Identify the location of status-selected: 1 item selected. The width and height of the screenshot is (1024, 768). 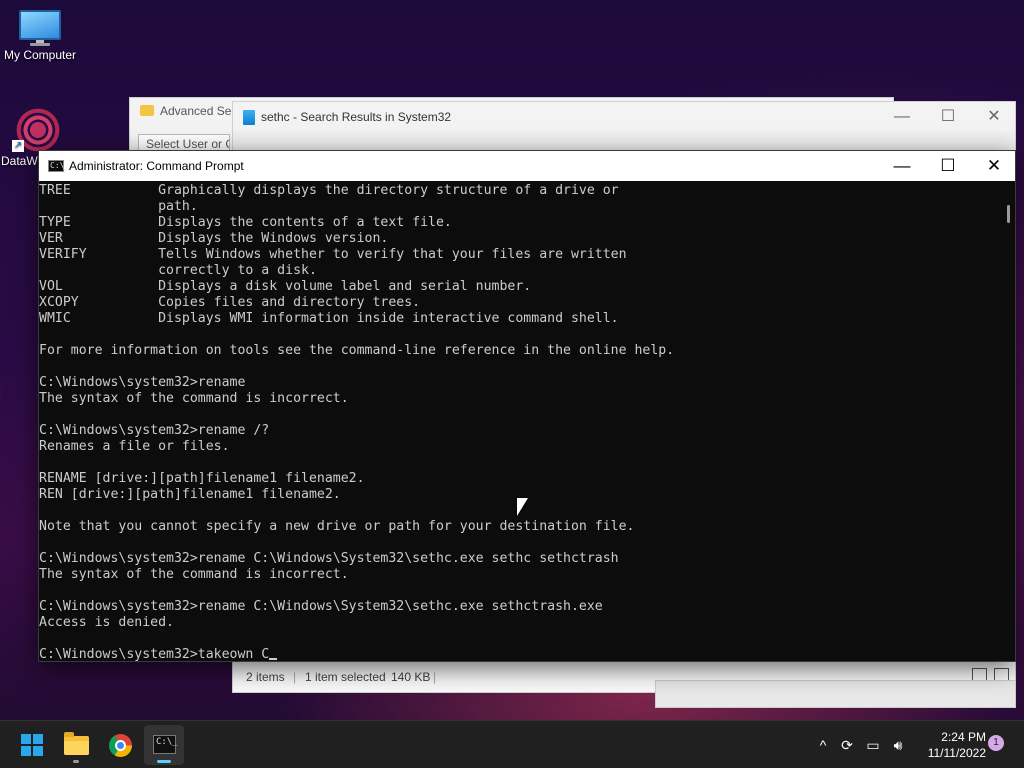
(345, 677).